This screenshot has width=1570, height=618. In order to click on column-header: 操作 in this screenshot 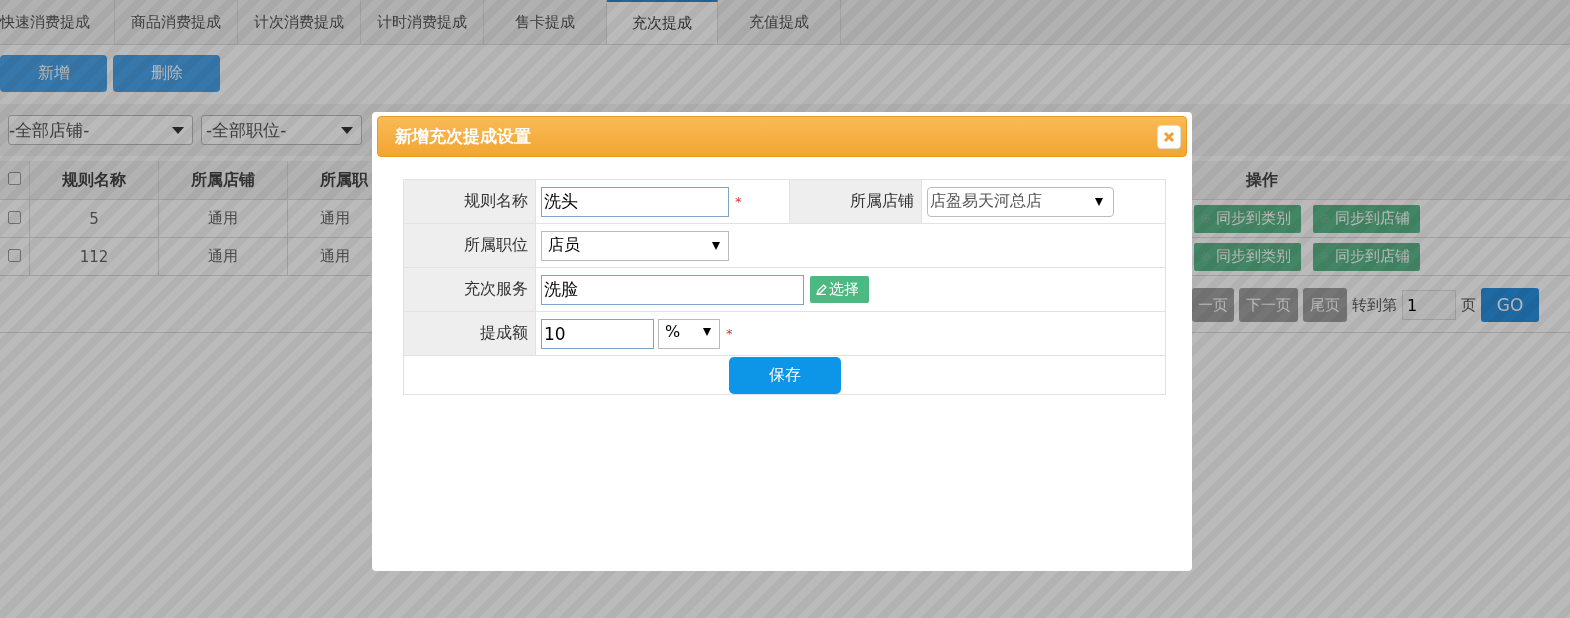, I will do `click(1262, 179)`.